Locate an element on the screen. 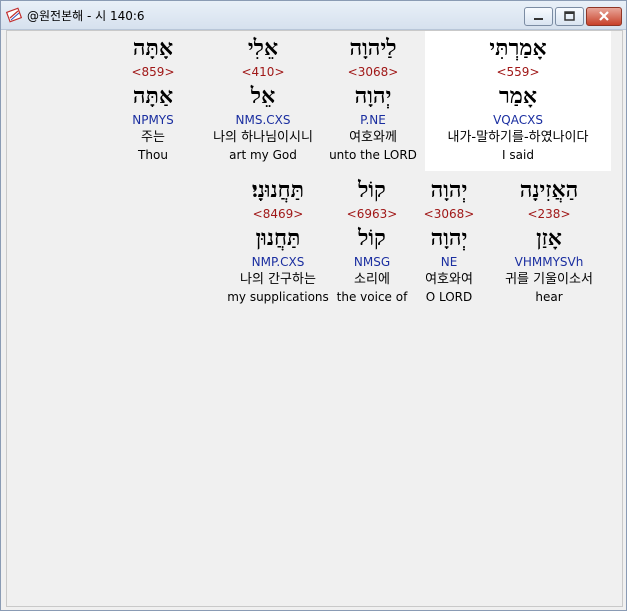 This screenshot has height=611, width=627. close-icon is located at coordinates (604, 16).